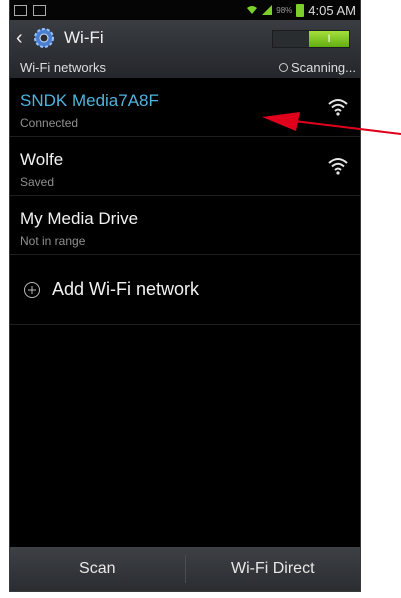 This screenshot has width=401, height=598. What do you see at coordinates (338, 166) in the screenshot?
I see `wifi-icon` at bounding box center [338, 166].